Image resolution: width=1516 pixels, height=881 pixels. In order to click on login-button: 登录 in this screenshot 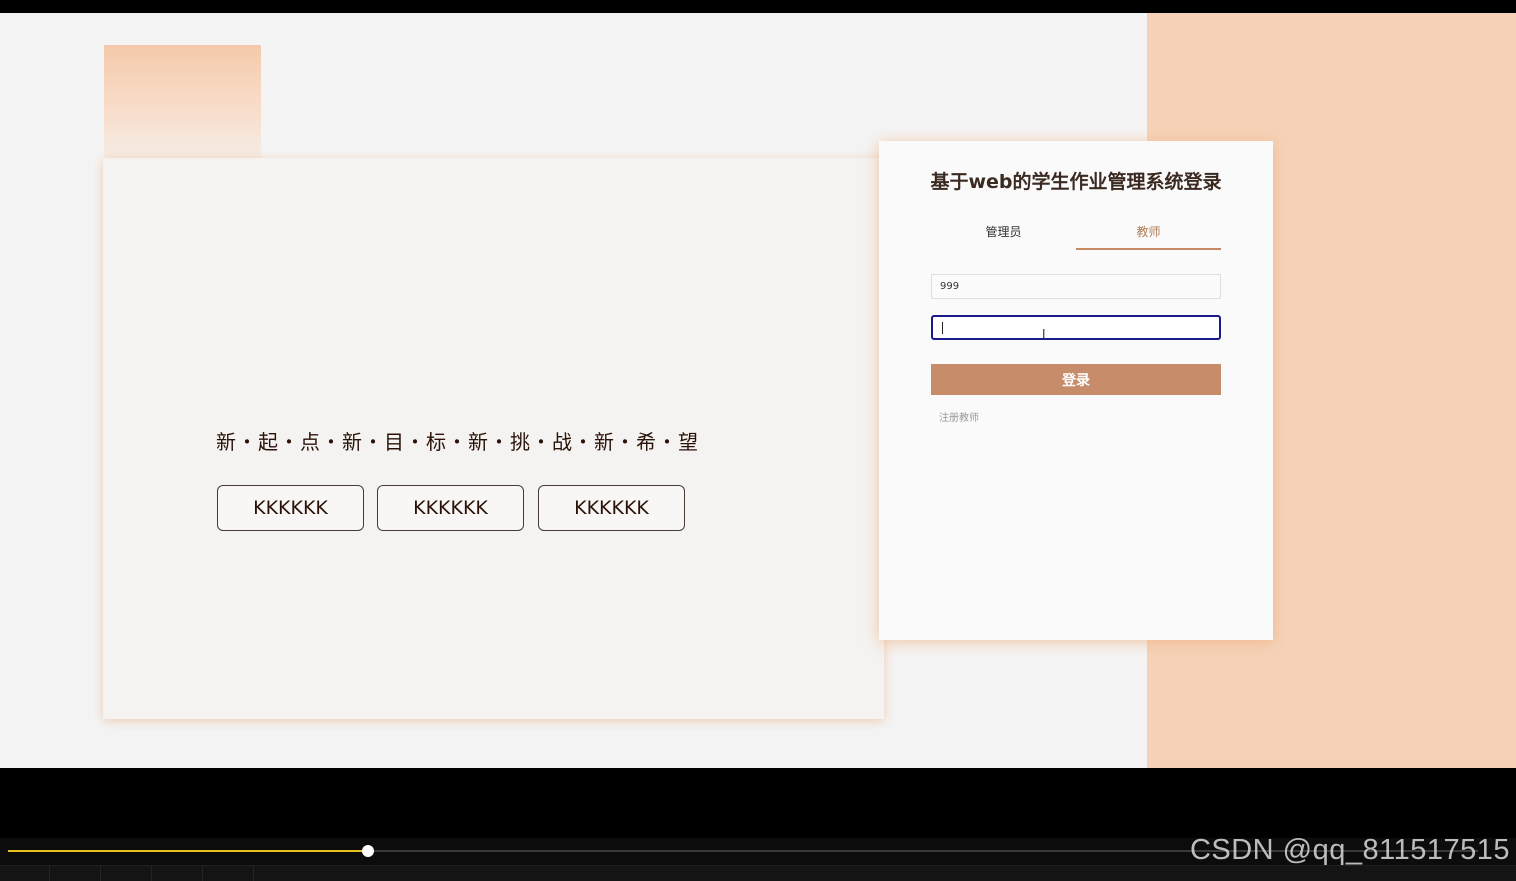, I will do `click(1076, 379)`.